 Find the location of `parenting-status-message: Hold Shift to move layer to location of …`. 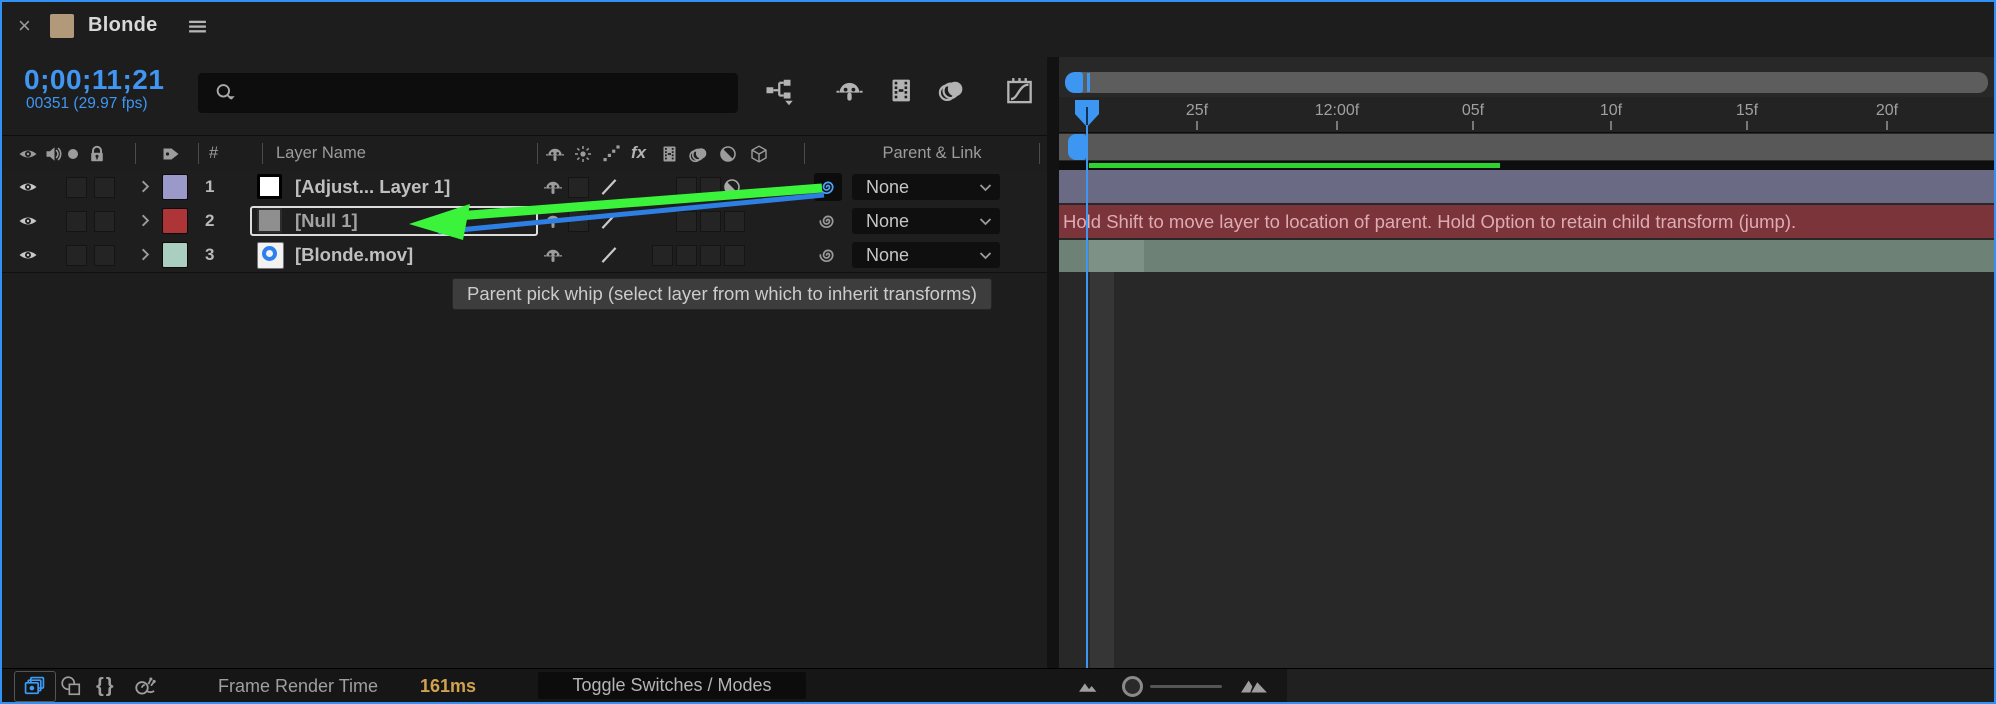

parenting-status-message: Hold Shift to move layer to location of … is located at coordinates (1430, 221).